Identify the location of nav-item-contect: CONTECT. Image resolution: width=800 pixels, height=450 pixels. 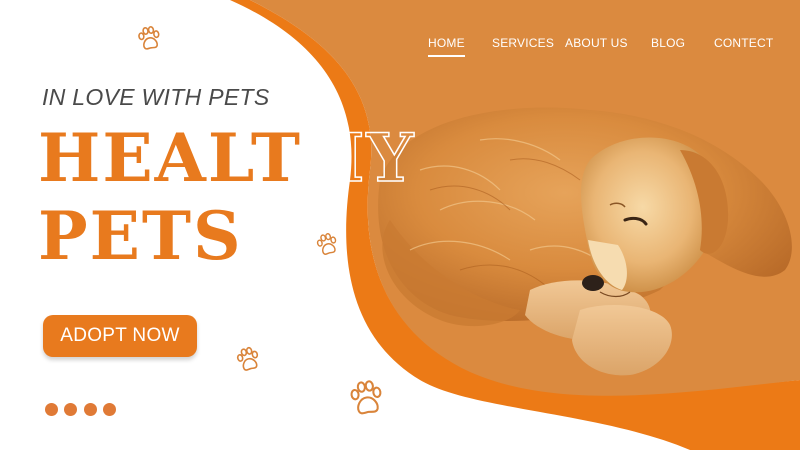
(743, 43).